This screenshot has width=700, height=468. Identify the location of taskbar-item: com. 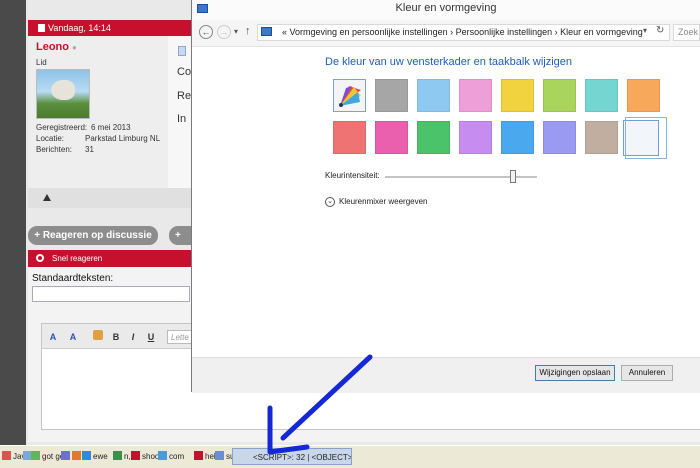
(176, 456).